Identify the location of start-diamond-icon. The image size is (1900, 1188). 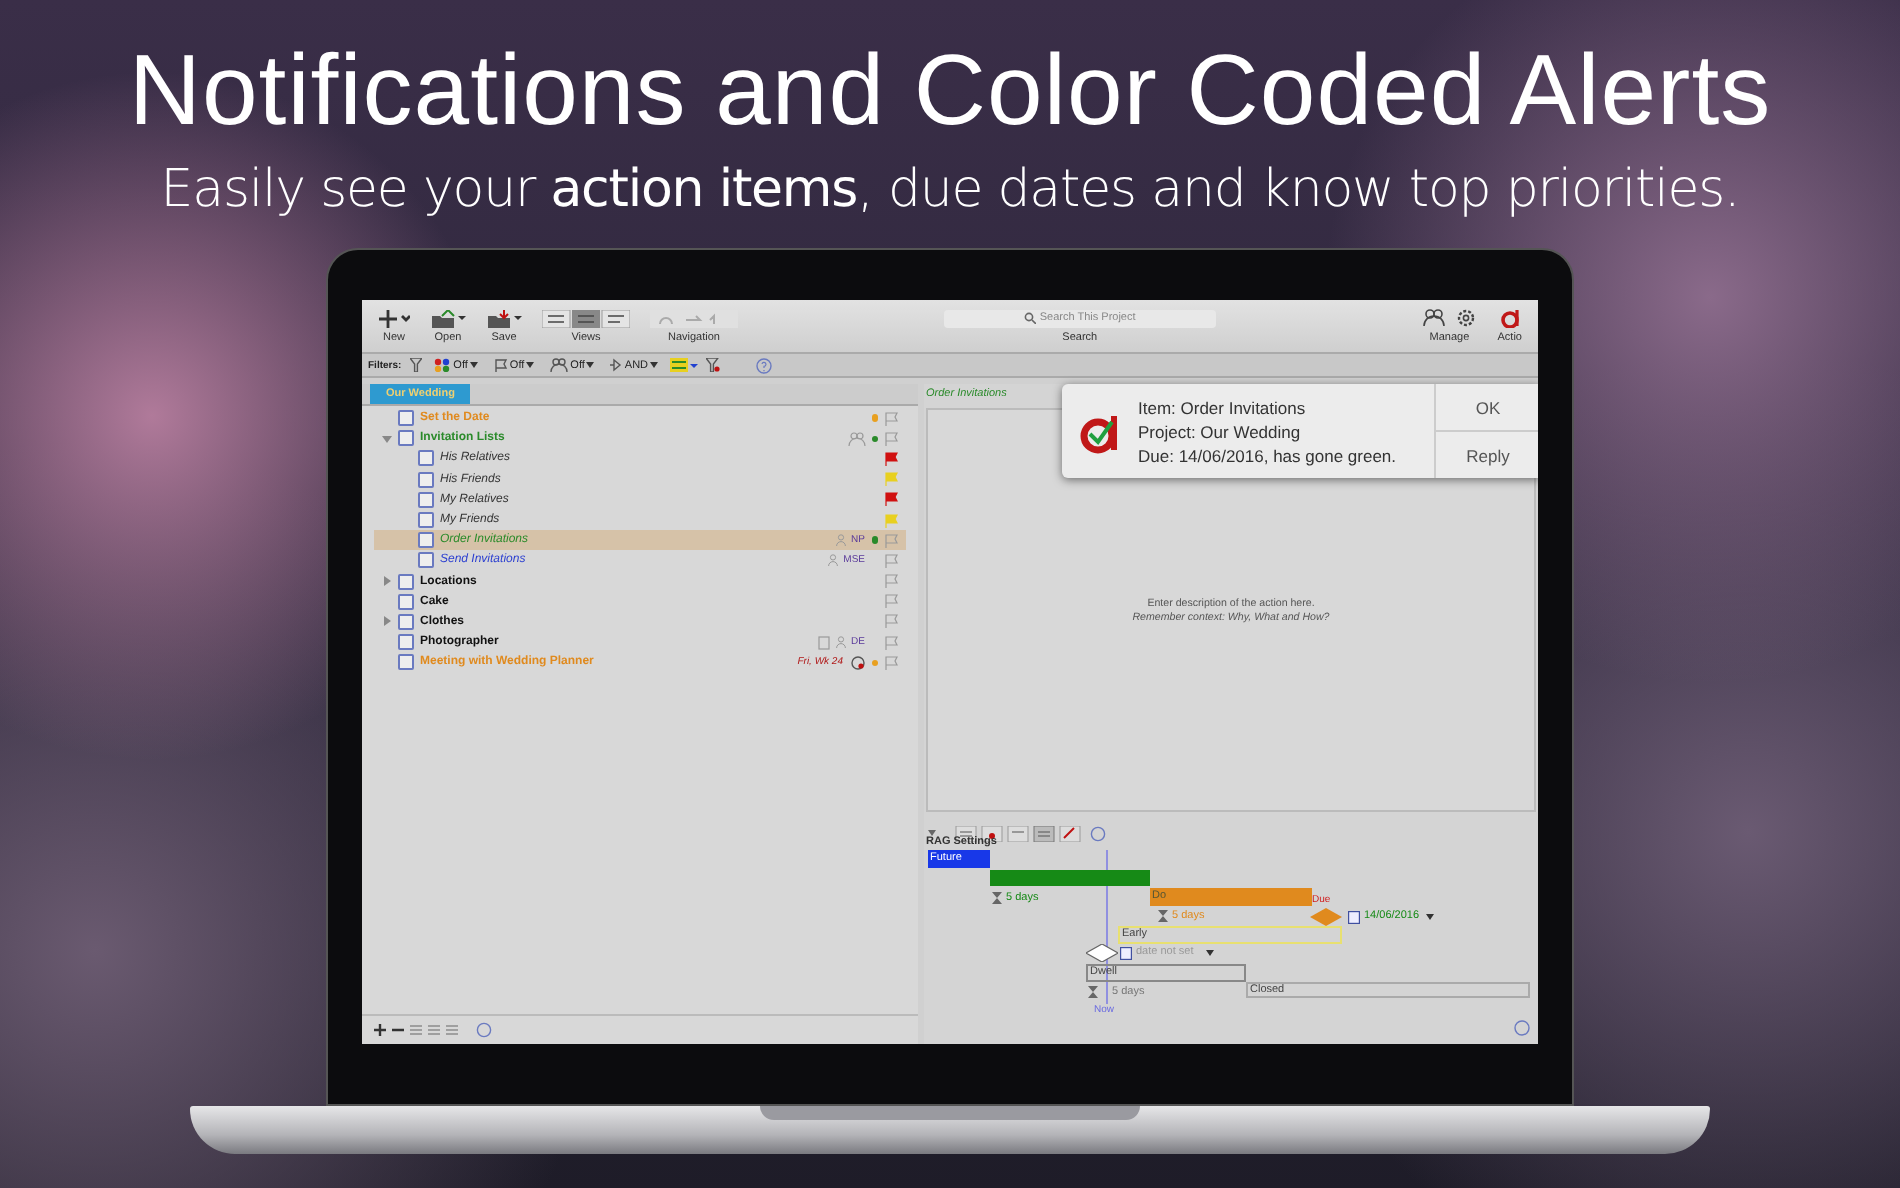
(1102, 953).